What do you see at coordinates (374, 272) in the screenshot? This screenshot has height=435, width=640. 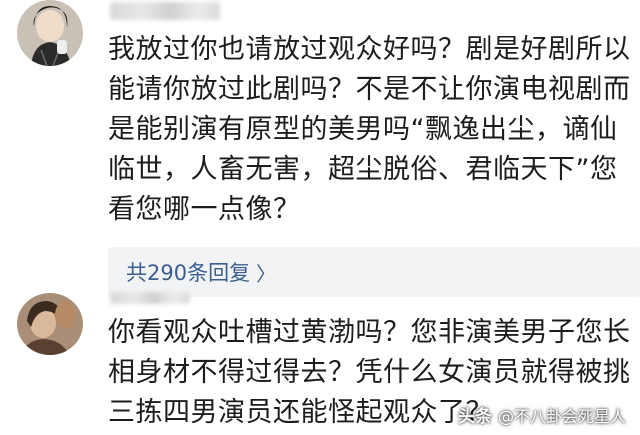 I see `replies-panel: 共290条回复 〉` at bounding box center [374, 272].